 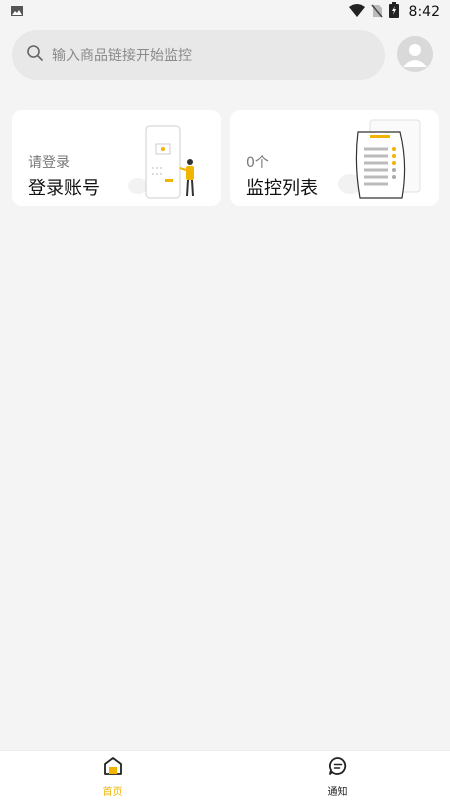 I want to click on search-input: 输入商品链接开始监控, so click(x=198, y=55).